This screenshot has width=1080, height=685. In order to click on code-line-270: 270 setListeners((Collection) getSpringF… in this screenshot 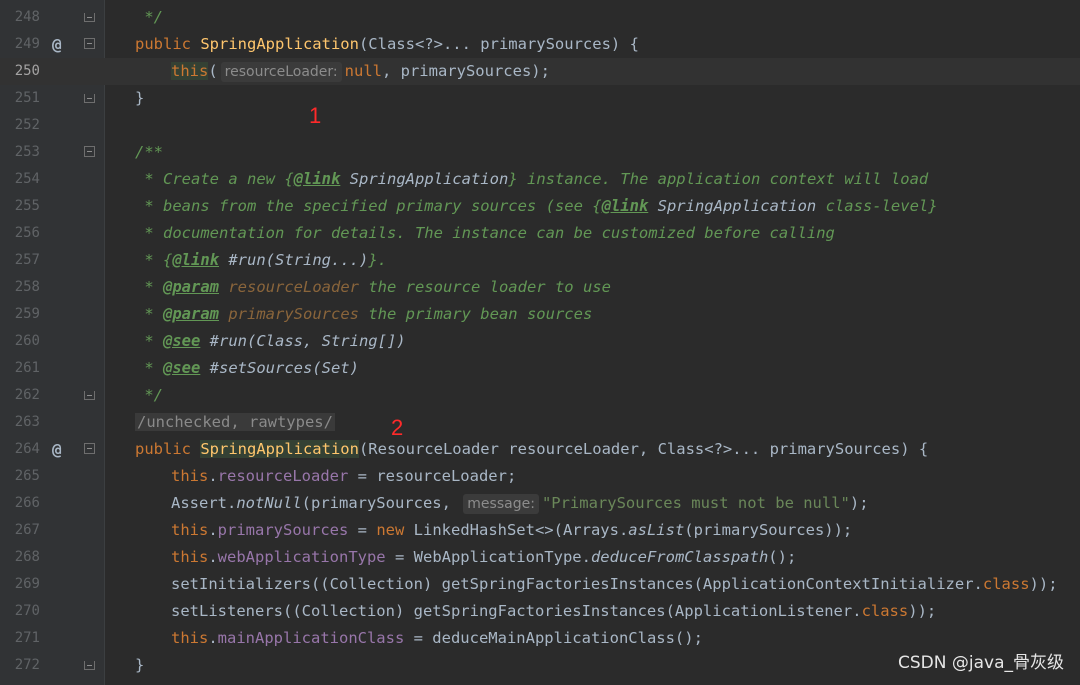, I will do `click(540, 611)`.